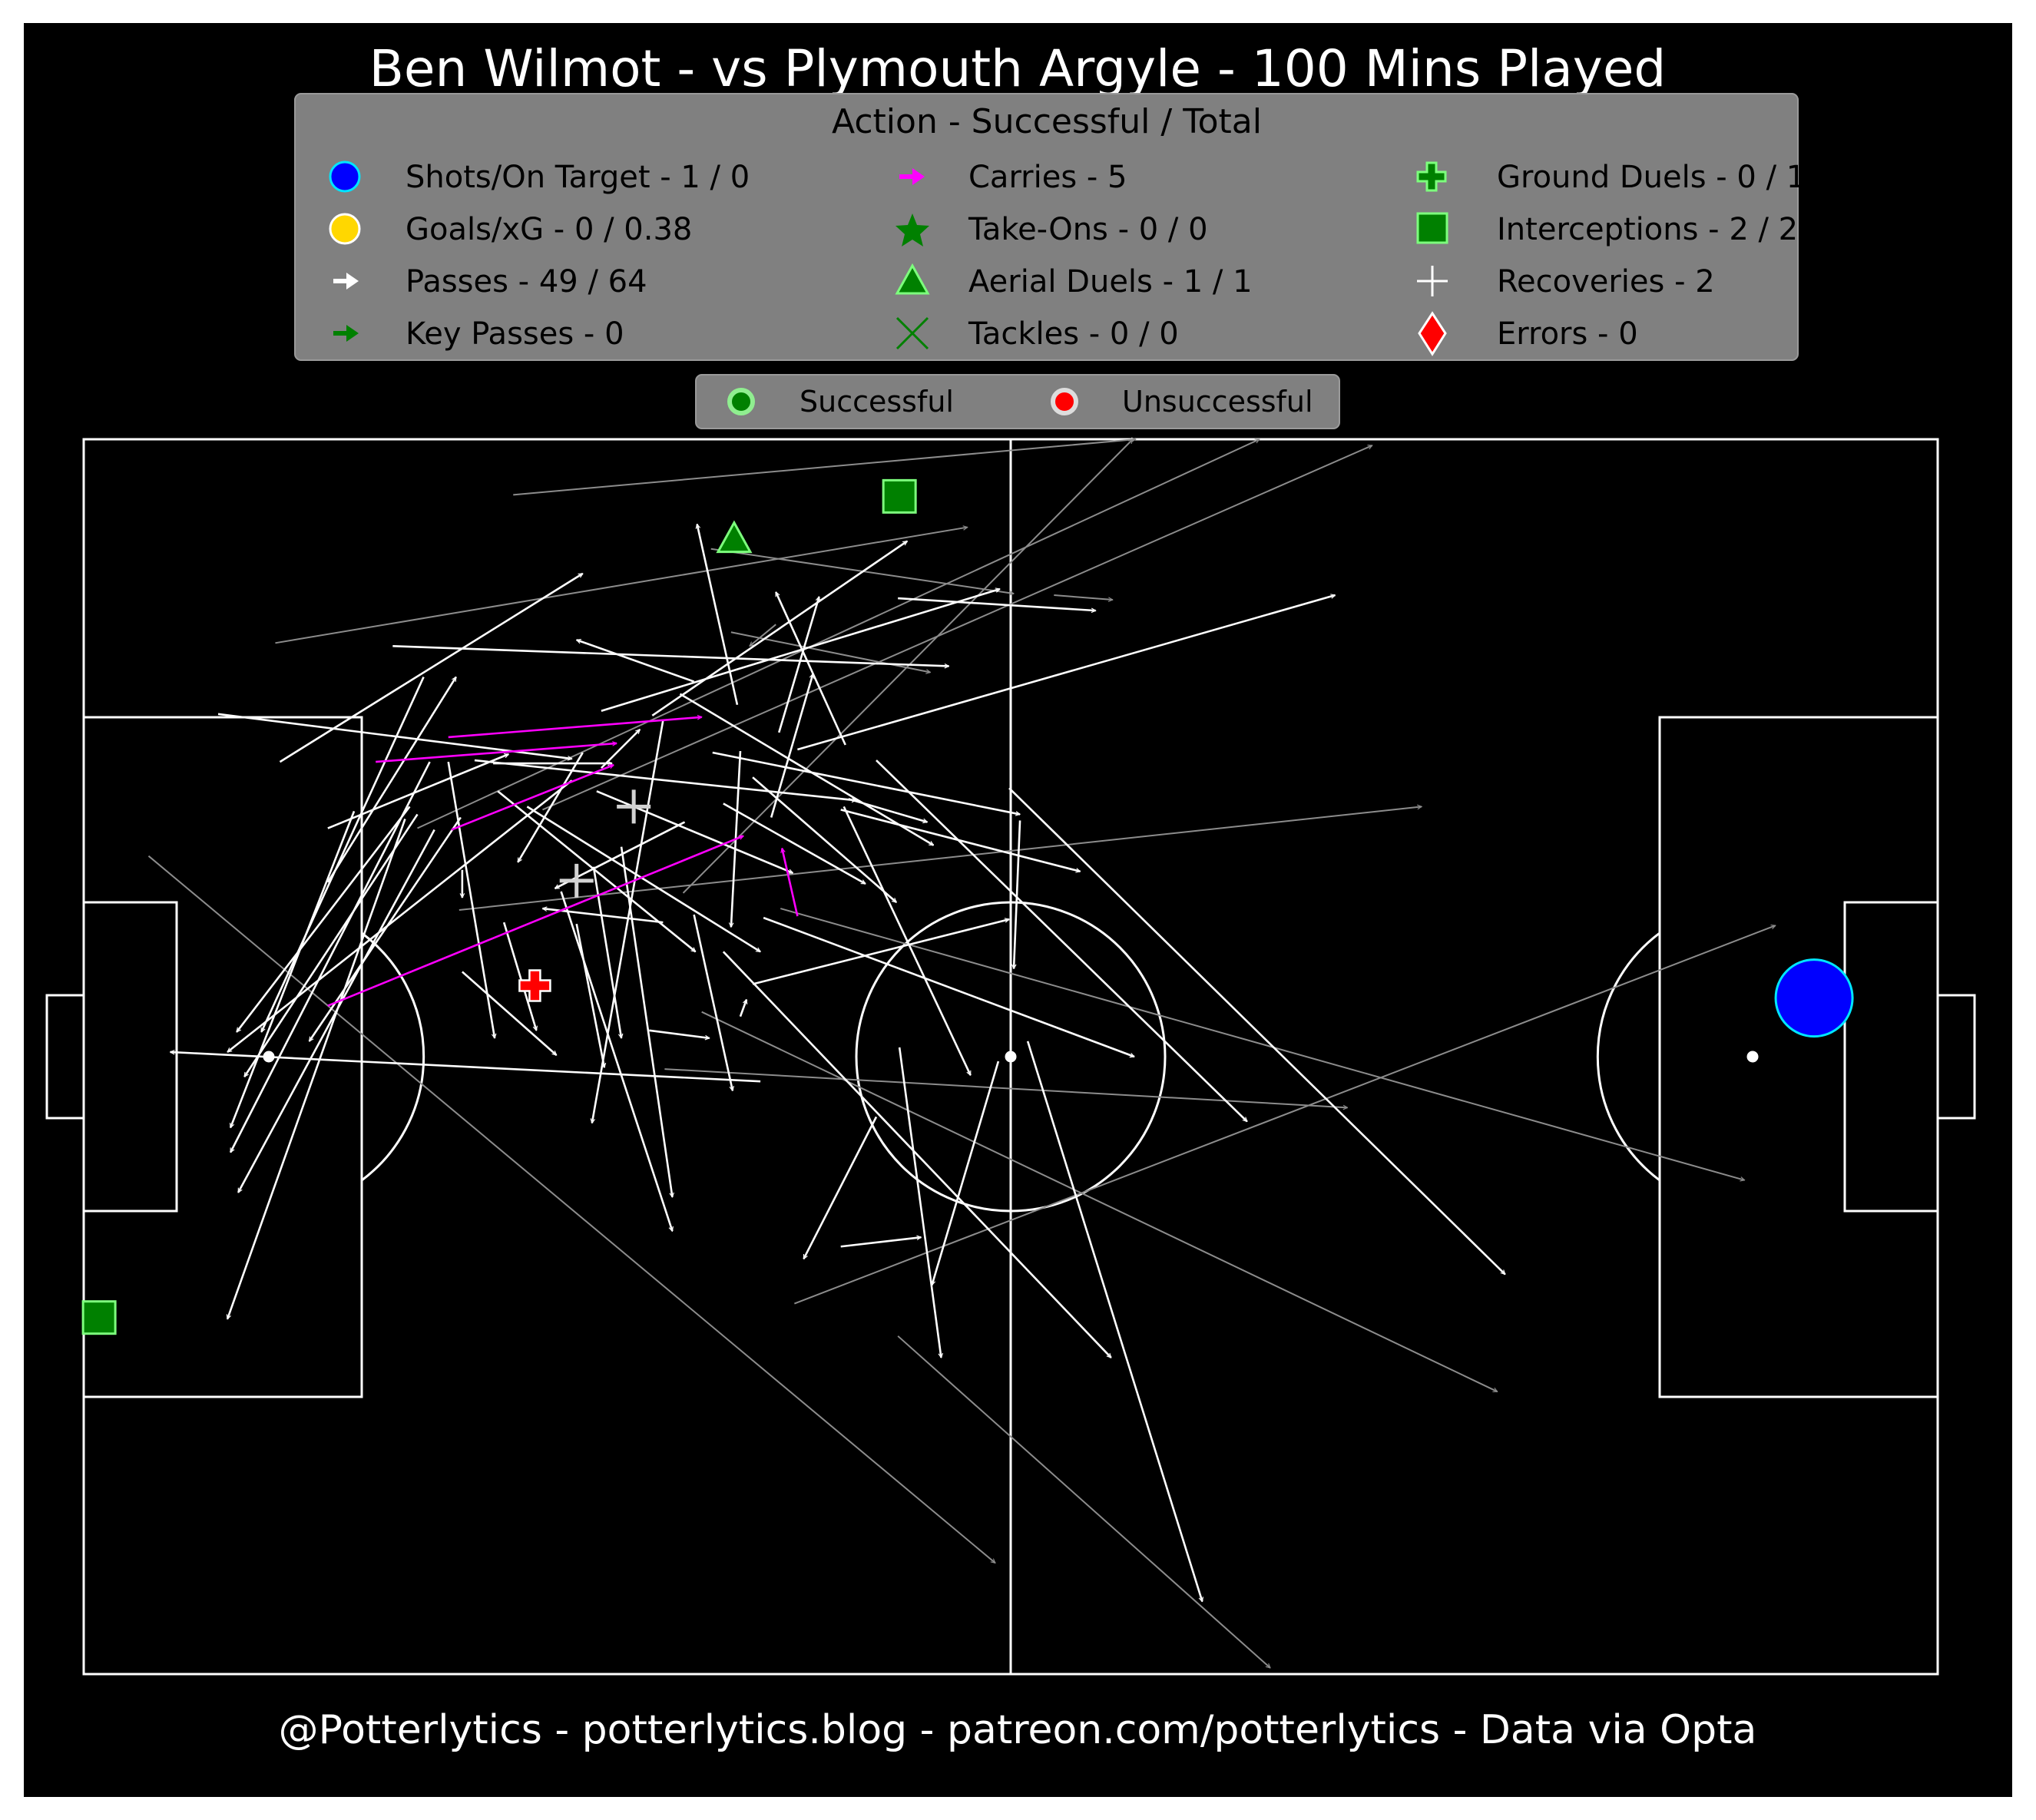 Image resolution: width=2036 pixels, height=1820 pixels. Describe the element at coordinates (515, 334) in the screenshot. I see `legend-label-key-passes: Key Passes - 0` at that location.